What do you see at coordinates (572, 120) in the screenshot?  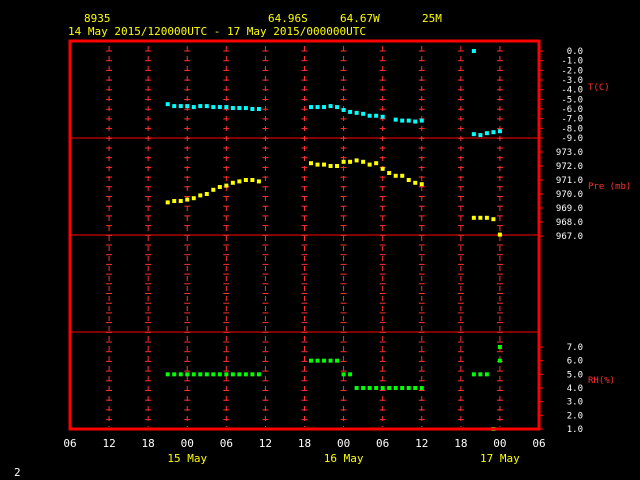 I see `y-tick-label: -7.0` at bounding box center [572, 120].